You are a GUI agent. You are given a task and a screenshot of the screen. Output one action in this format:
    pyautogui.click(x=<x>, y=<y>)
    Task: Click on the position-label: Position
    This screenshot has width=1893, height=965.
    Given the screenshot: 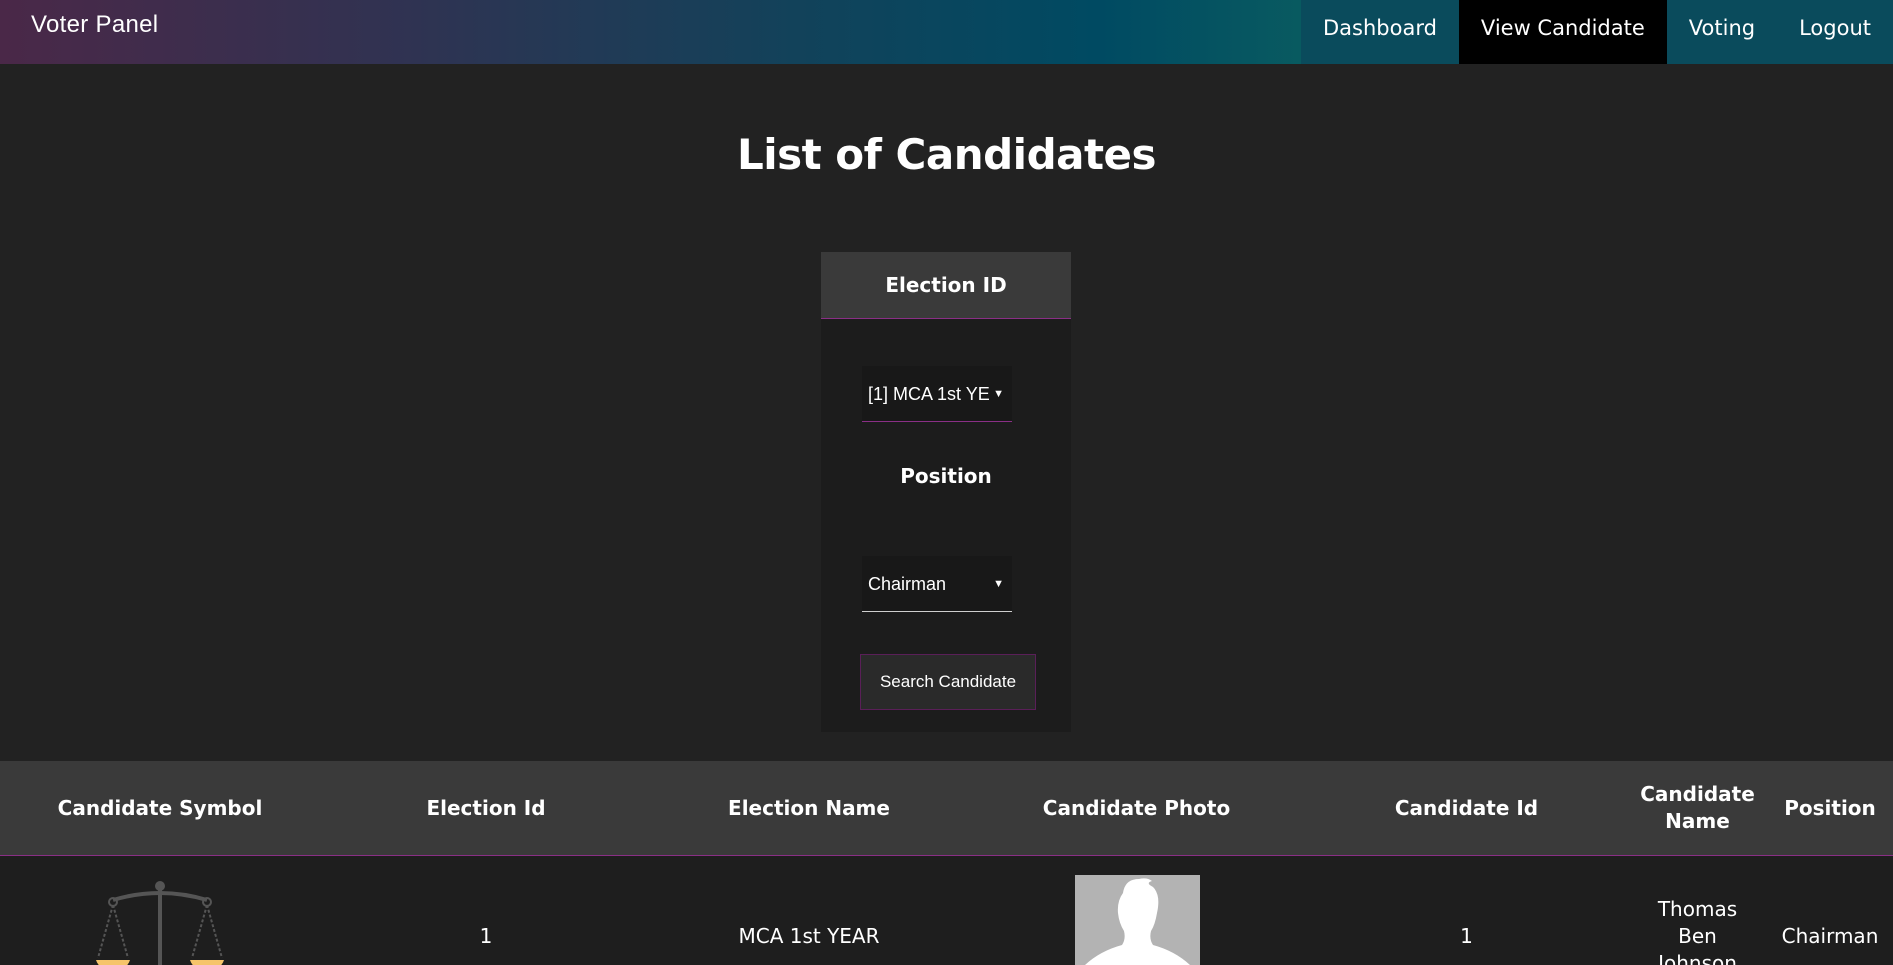 What is the action you would take?
    pyautogui.click(x=946, y=476)
    